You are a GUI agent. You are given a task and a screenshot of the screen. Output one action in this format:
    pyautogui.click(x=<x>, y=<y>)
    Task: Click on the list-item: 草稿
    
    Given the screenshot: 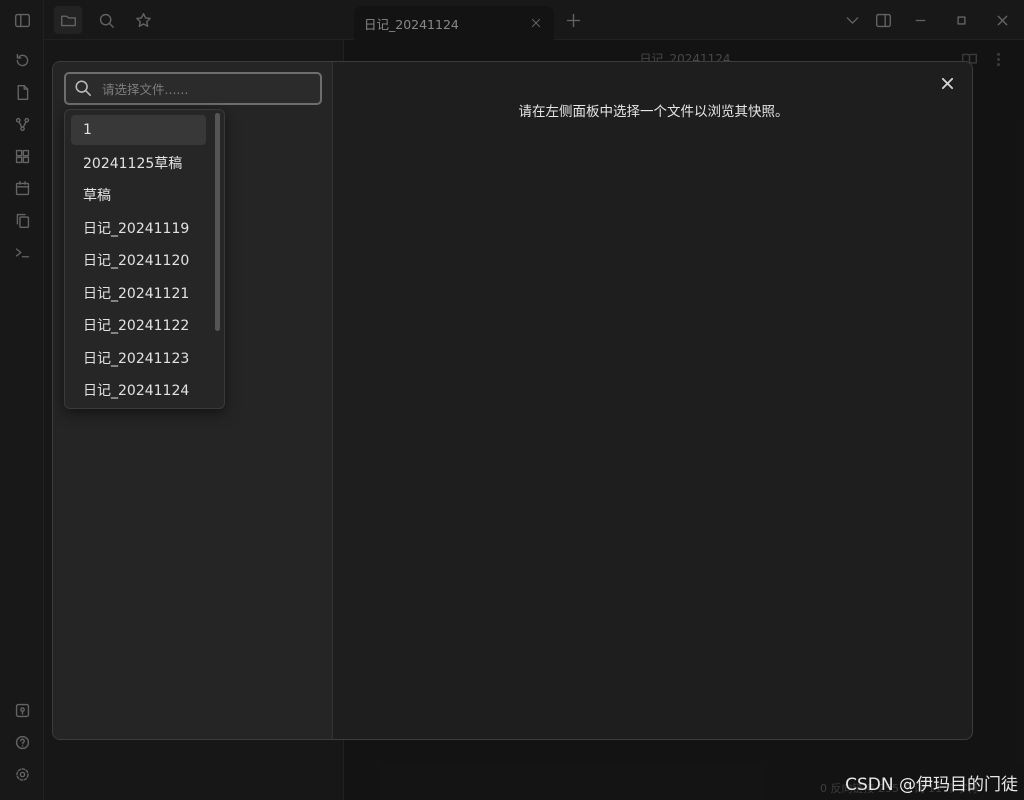 What is the action you would take?
    pyautogui.click(x=138, y=195)
    